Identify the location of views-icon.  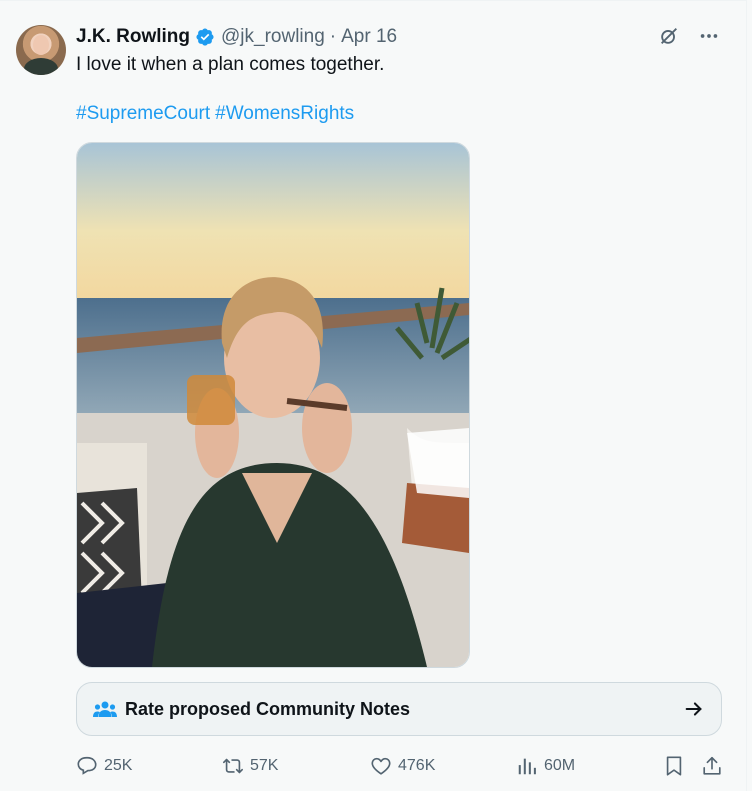
(527, 766).